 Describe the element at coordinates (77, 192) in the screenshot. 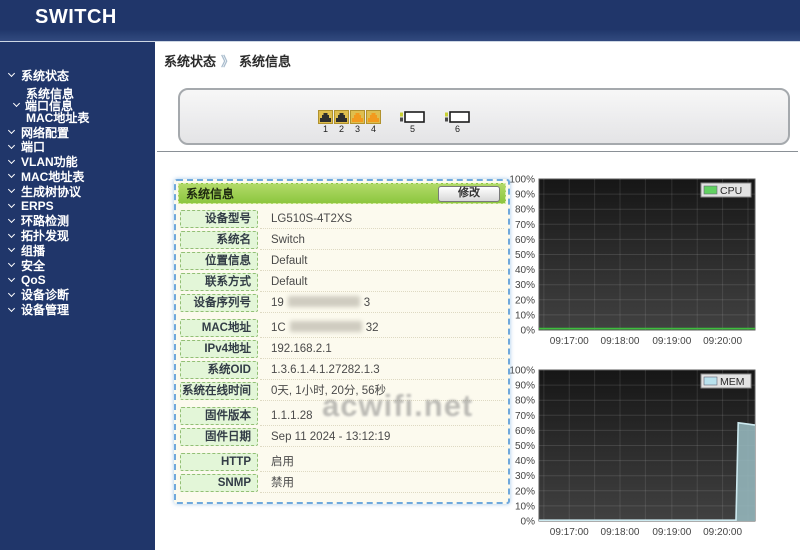

I see `sidebar-item-5: 生成树协议` at that location.